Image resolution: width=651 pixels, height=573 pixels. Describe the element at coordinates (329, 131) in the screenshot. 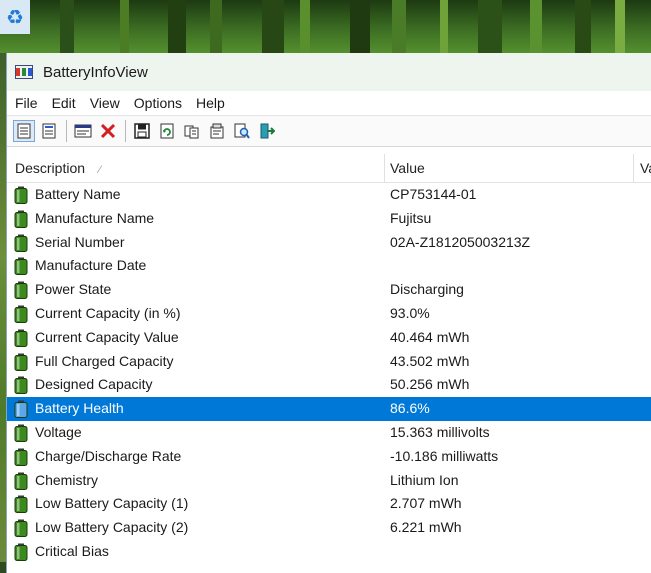

I see `toolbar` at that location.